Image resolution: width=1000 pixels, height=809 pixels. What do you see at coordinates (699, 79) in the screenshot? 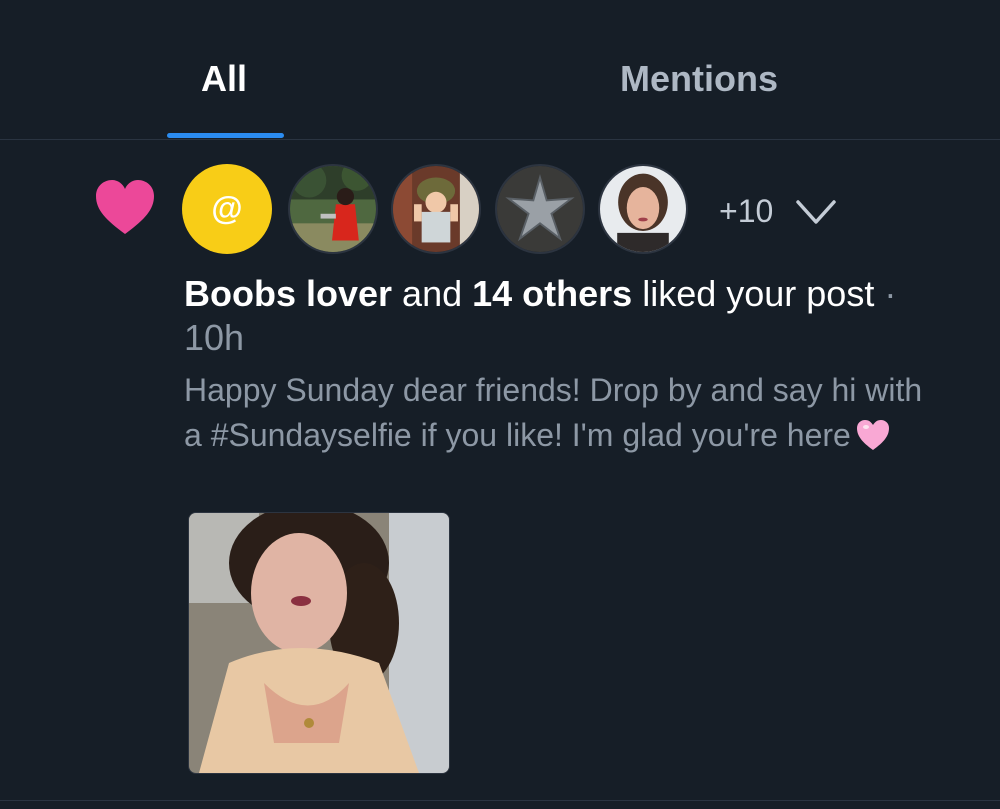
I see `tab-mentions: Mentions` at bounding box center [699, 79].